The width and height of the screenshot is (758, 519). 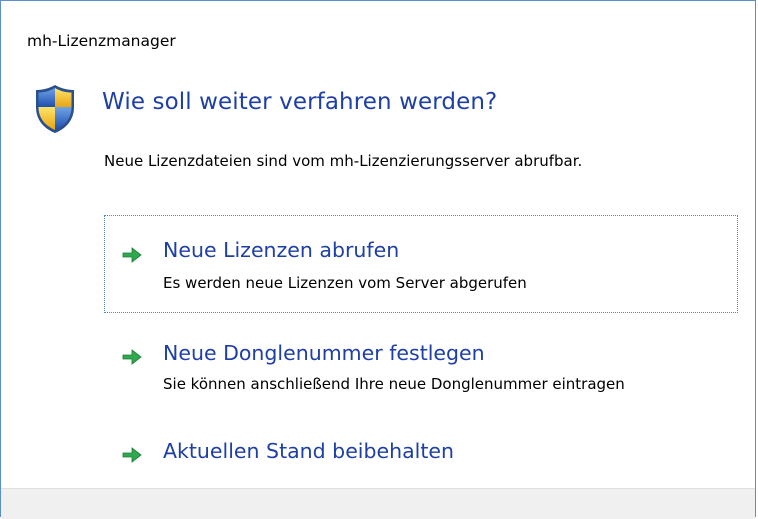 I want to click on dialog-heading: Wie soll weiter verfahren werden?, so click(x=300, y=102).